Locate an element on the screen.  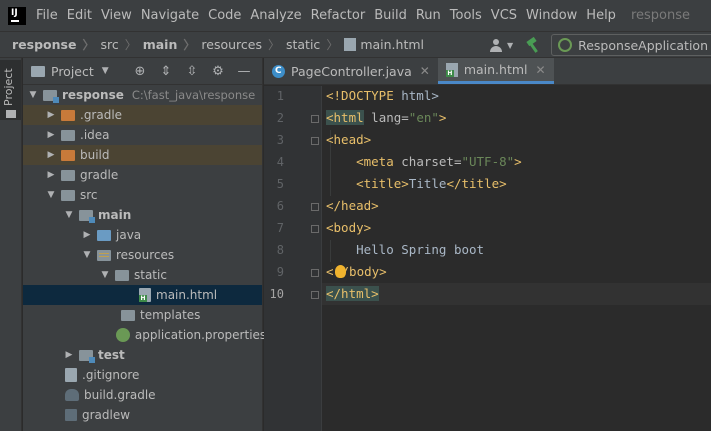
tree-item-gradle-cache: ▶ .gradle is located at coordinates (142, 115).